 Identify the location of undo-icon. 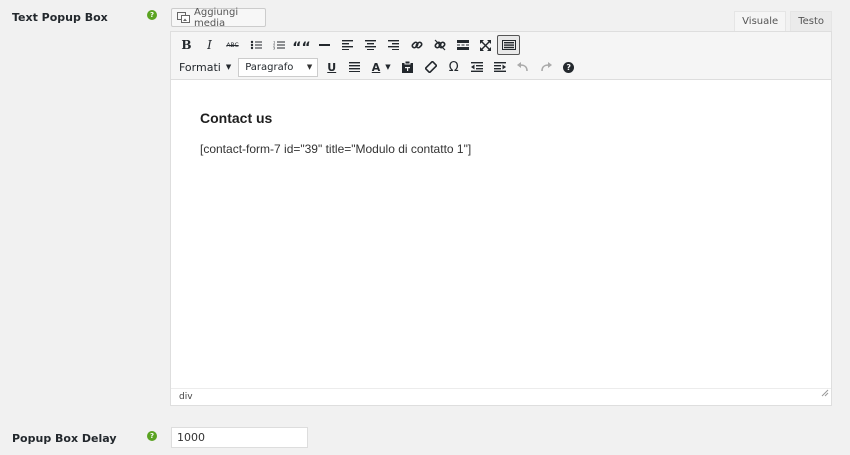
(522, 67).